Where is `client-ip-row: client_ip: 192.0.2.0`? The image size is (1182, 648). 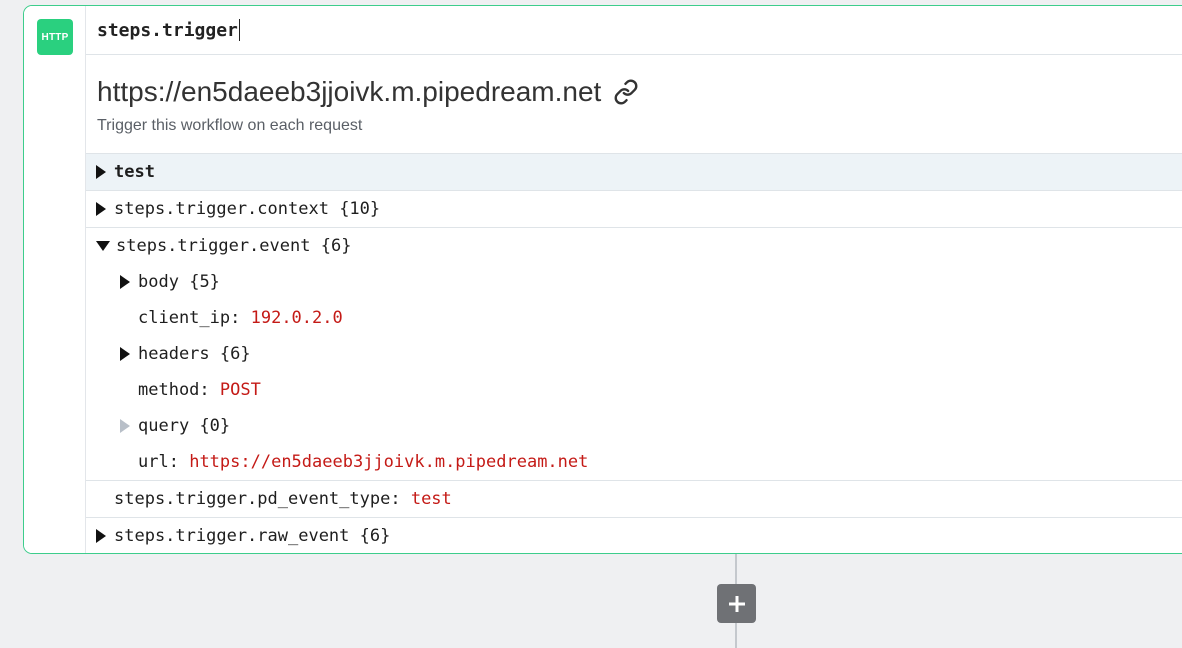
client-ip-row: client_ip: 192.0.2.0 is located at coordinates (634, 318).